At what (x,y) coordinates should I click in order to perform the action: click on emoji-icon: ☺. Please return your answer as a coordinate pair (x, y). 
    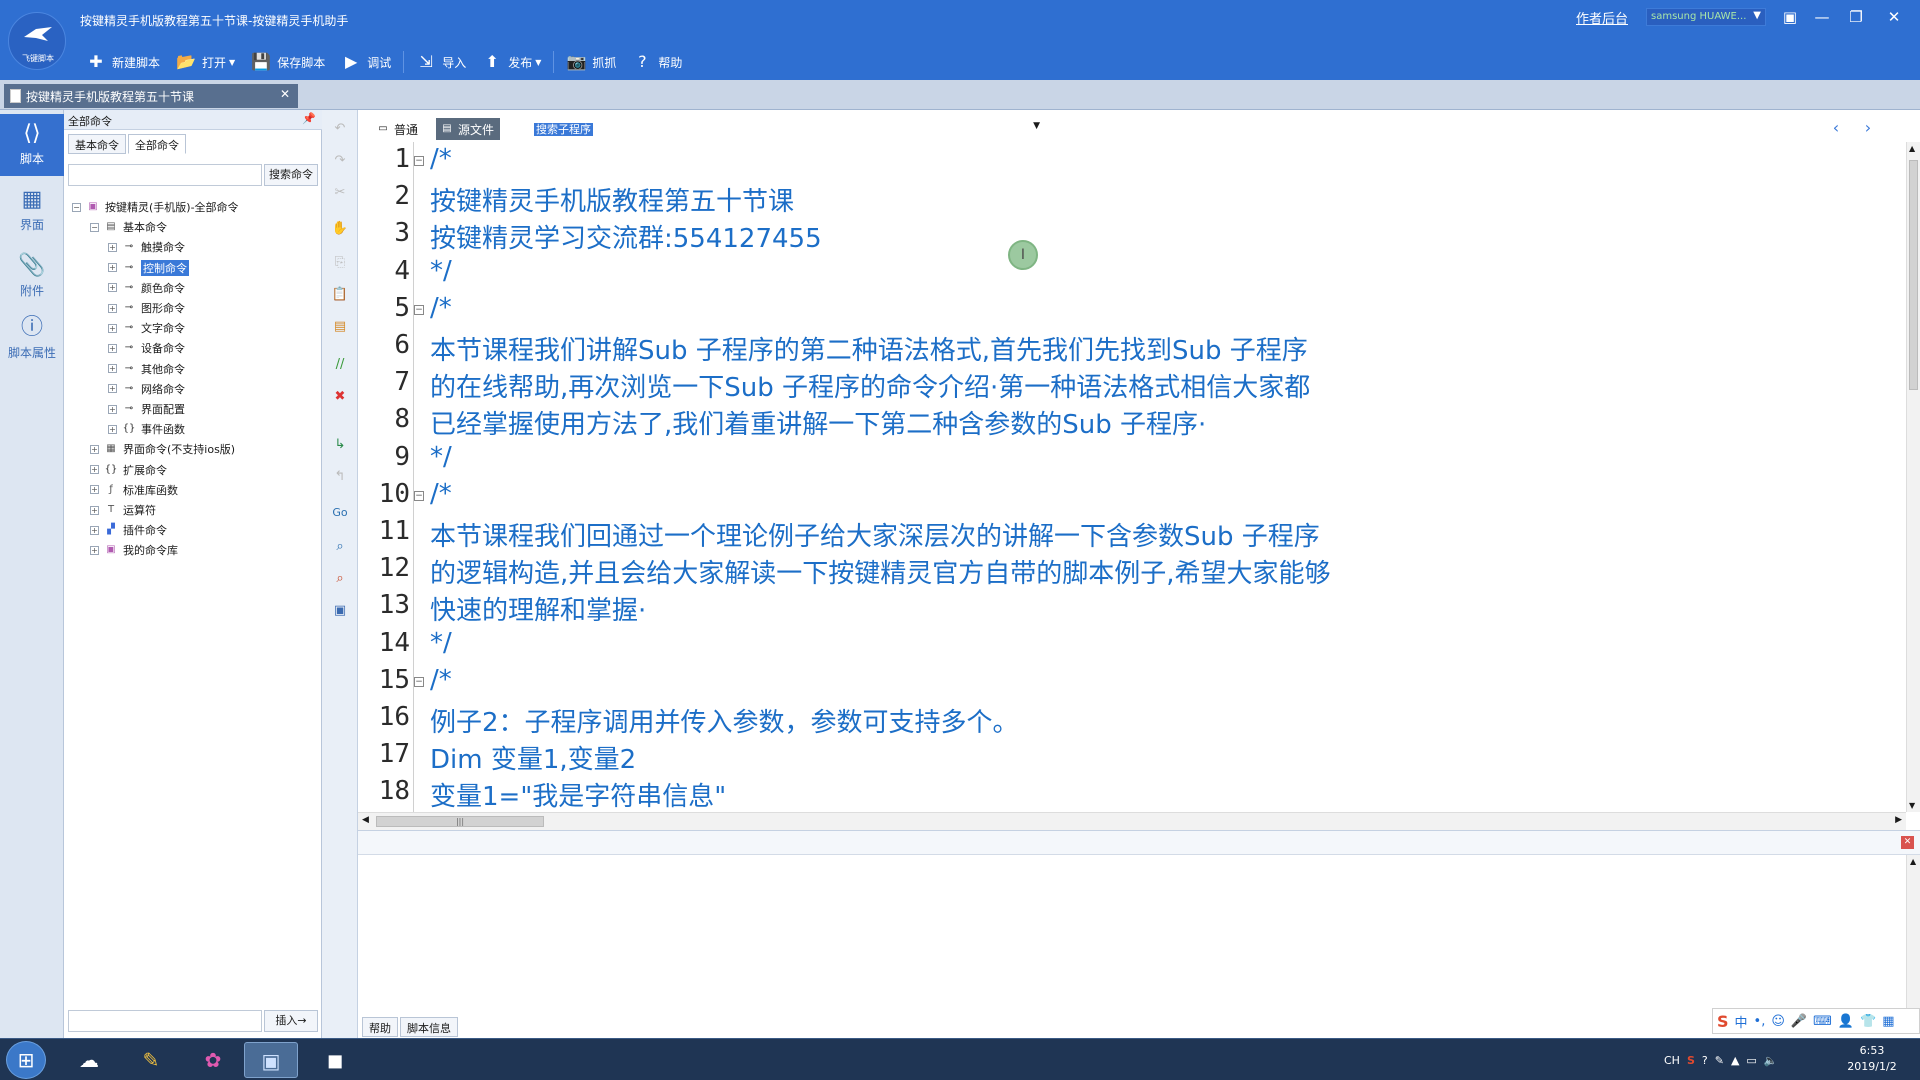
    Looking at the image, I should click on (1778, 1021).